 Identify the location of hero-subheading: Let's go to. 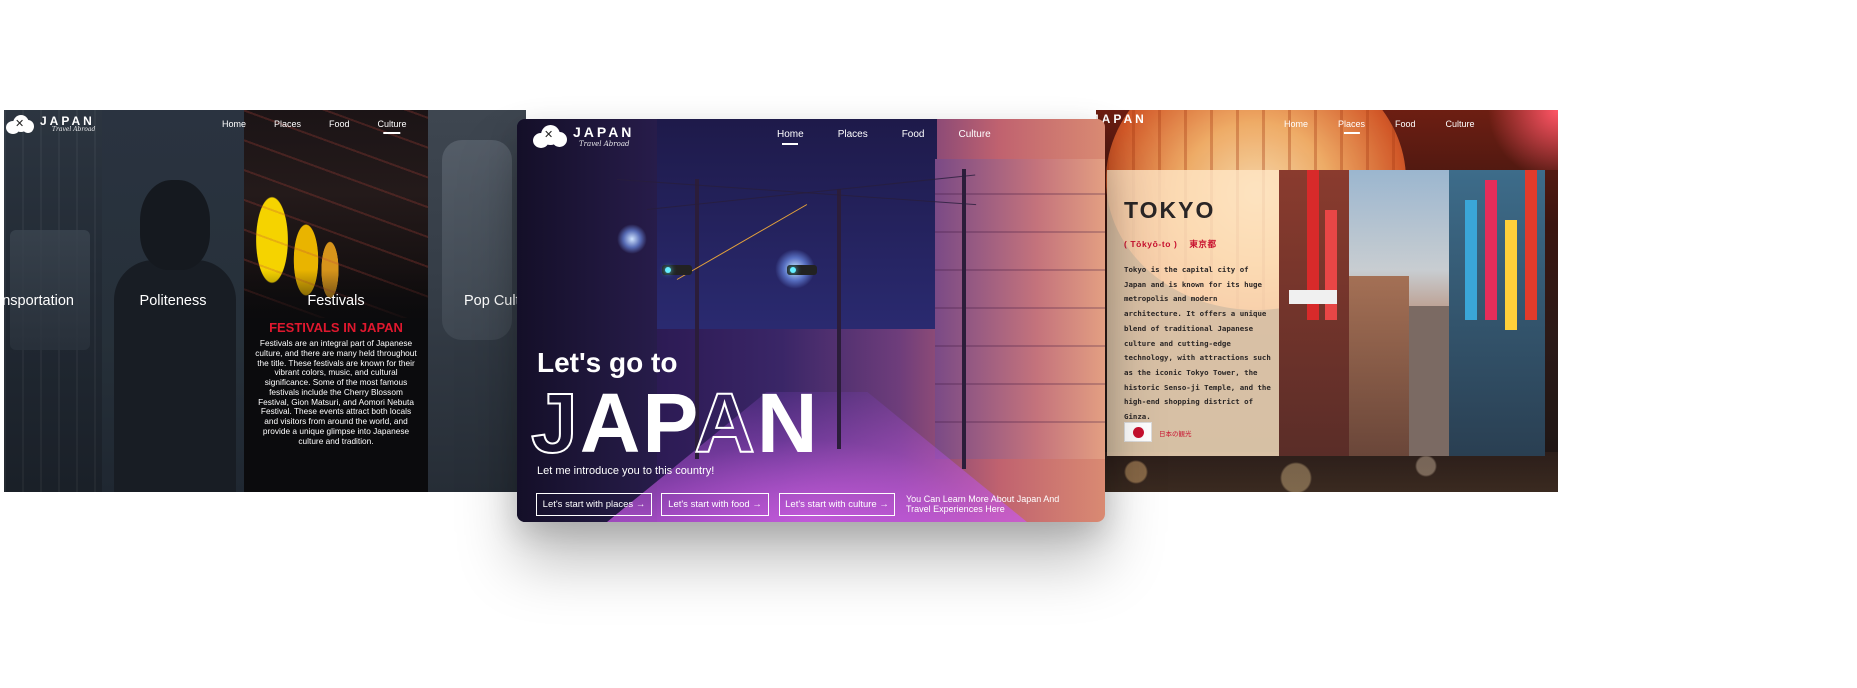
(607, 362).